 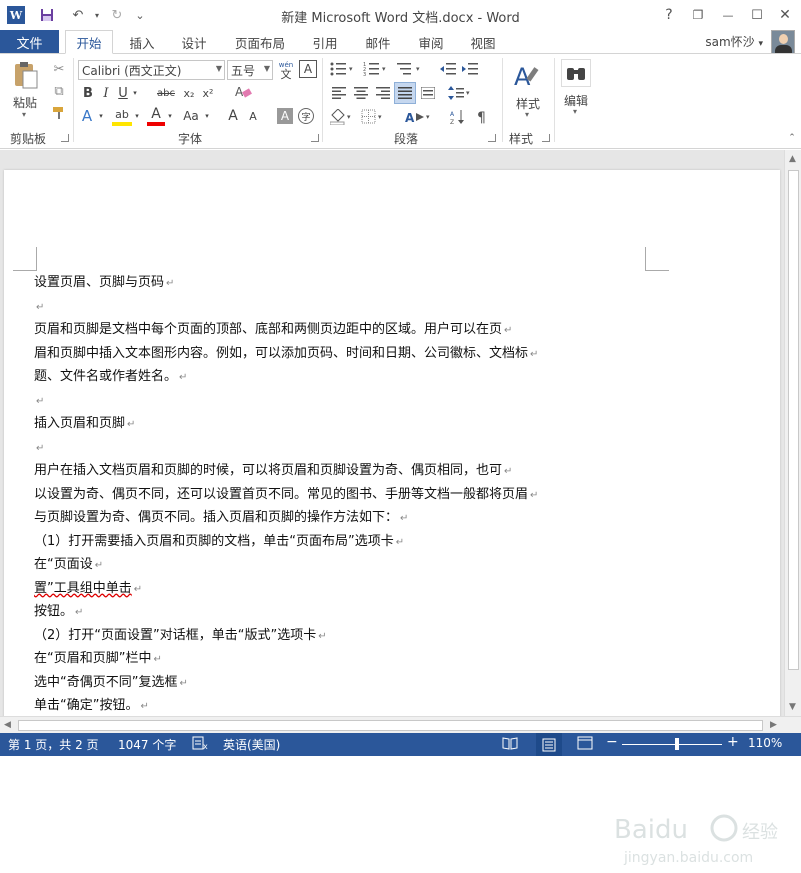 I want to click on shading-icon: ▾, so click(x=342, y=117).